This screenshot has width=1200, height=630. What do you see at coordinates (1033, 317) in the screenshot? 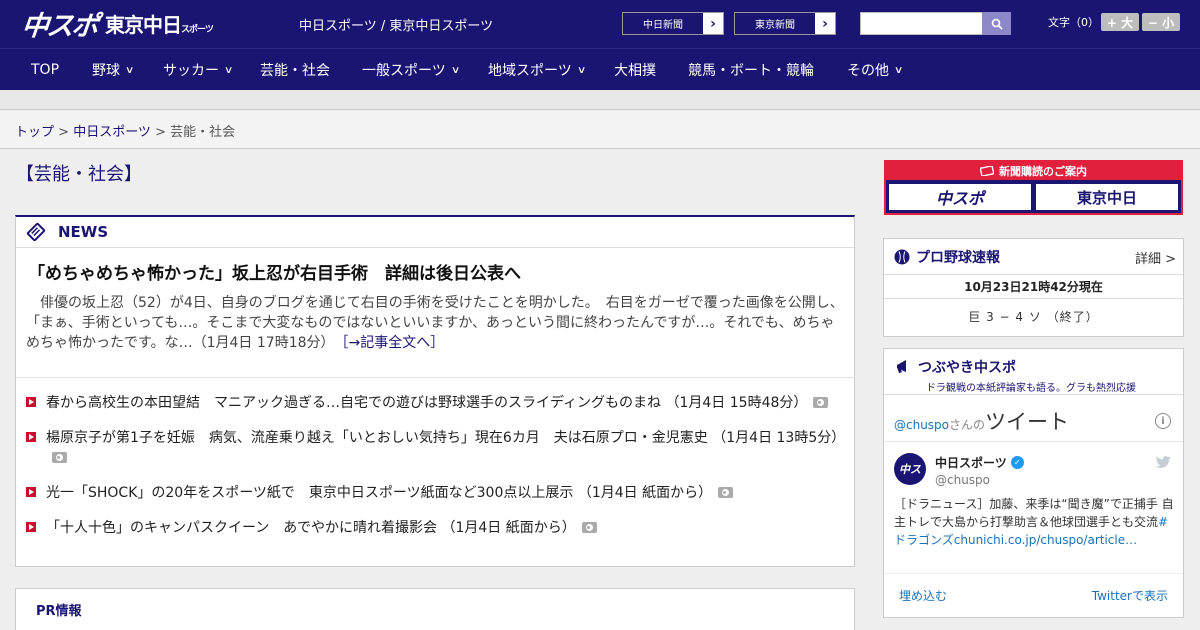
I see `baseball-score: 巨 3 − 4 ソ （終了）` at bounding box center [1033, 317].